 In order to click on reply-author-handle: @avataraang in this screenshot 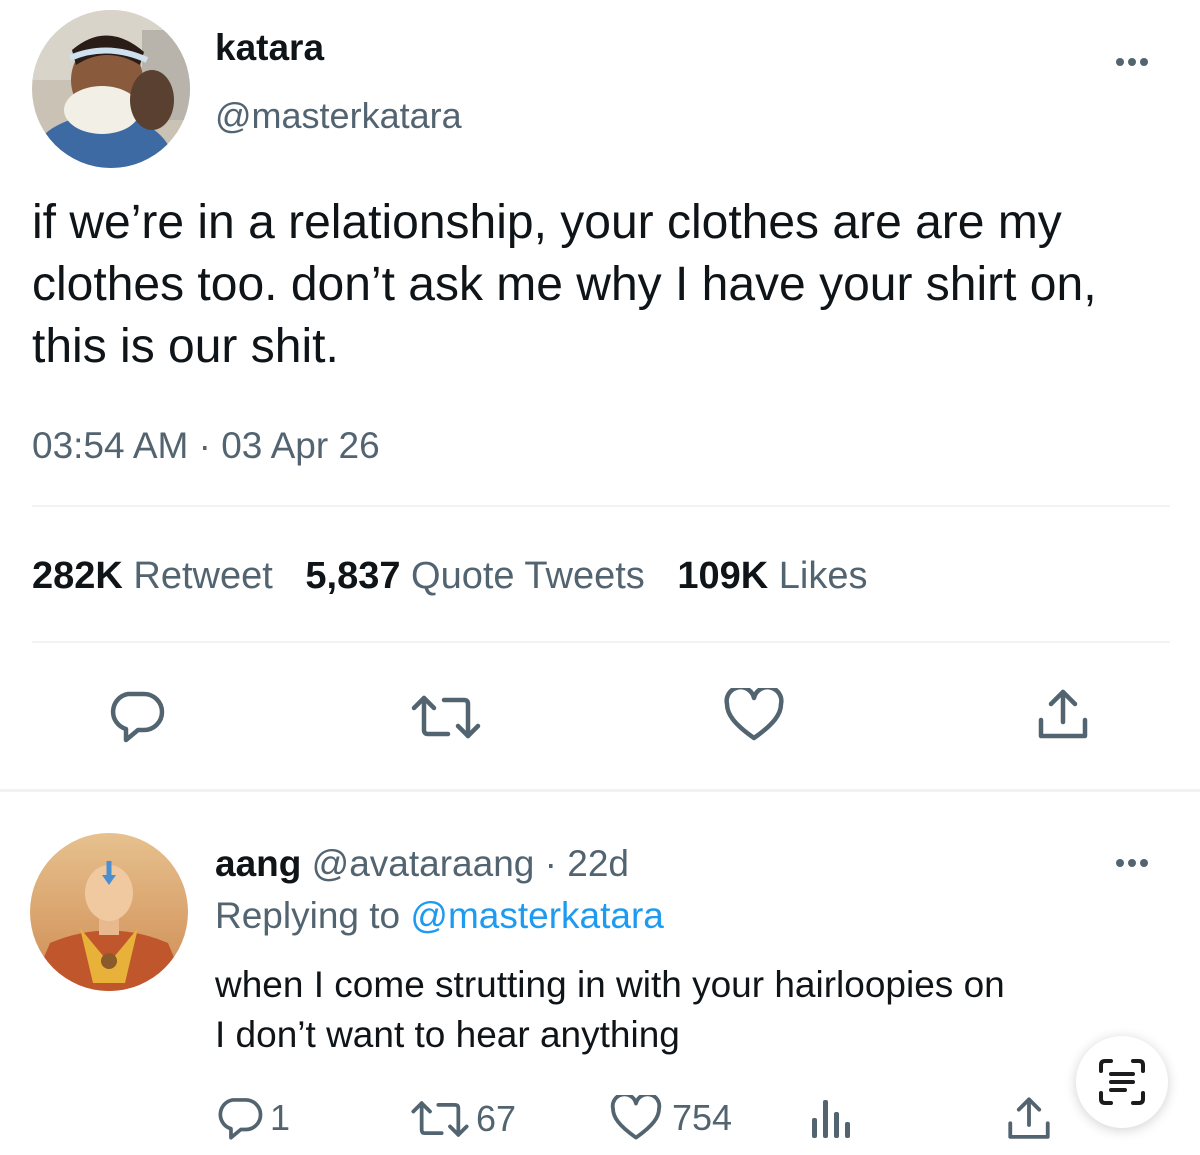, I will do `click(423, 863)`.